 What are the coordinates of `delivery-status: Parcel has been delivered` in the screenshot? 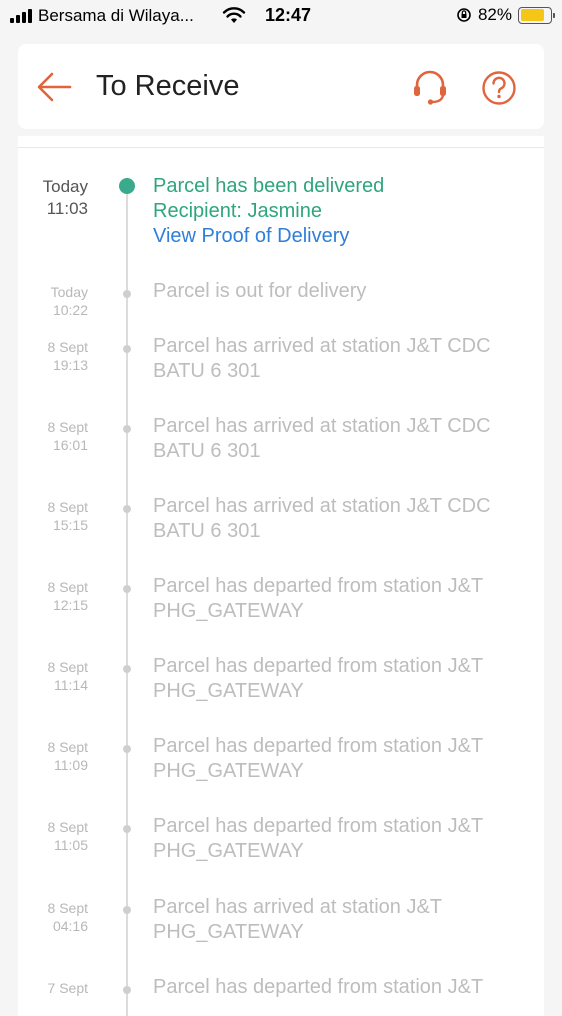 It's located at (269, 186).